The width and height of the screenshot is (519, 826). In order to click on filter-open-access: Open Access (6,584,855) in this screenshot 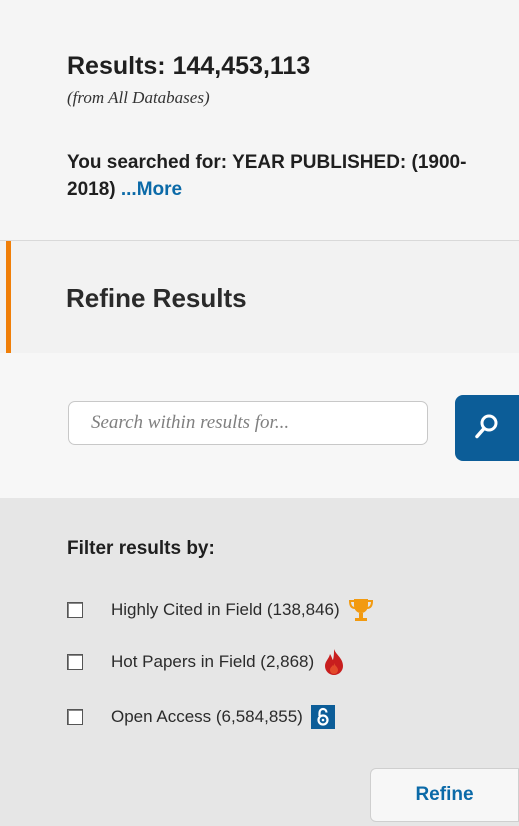, I will do `click(201, 717)`.